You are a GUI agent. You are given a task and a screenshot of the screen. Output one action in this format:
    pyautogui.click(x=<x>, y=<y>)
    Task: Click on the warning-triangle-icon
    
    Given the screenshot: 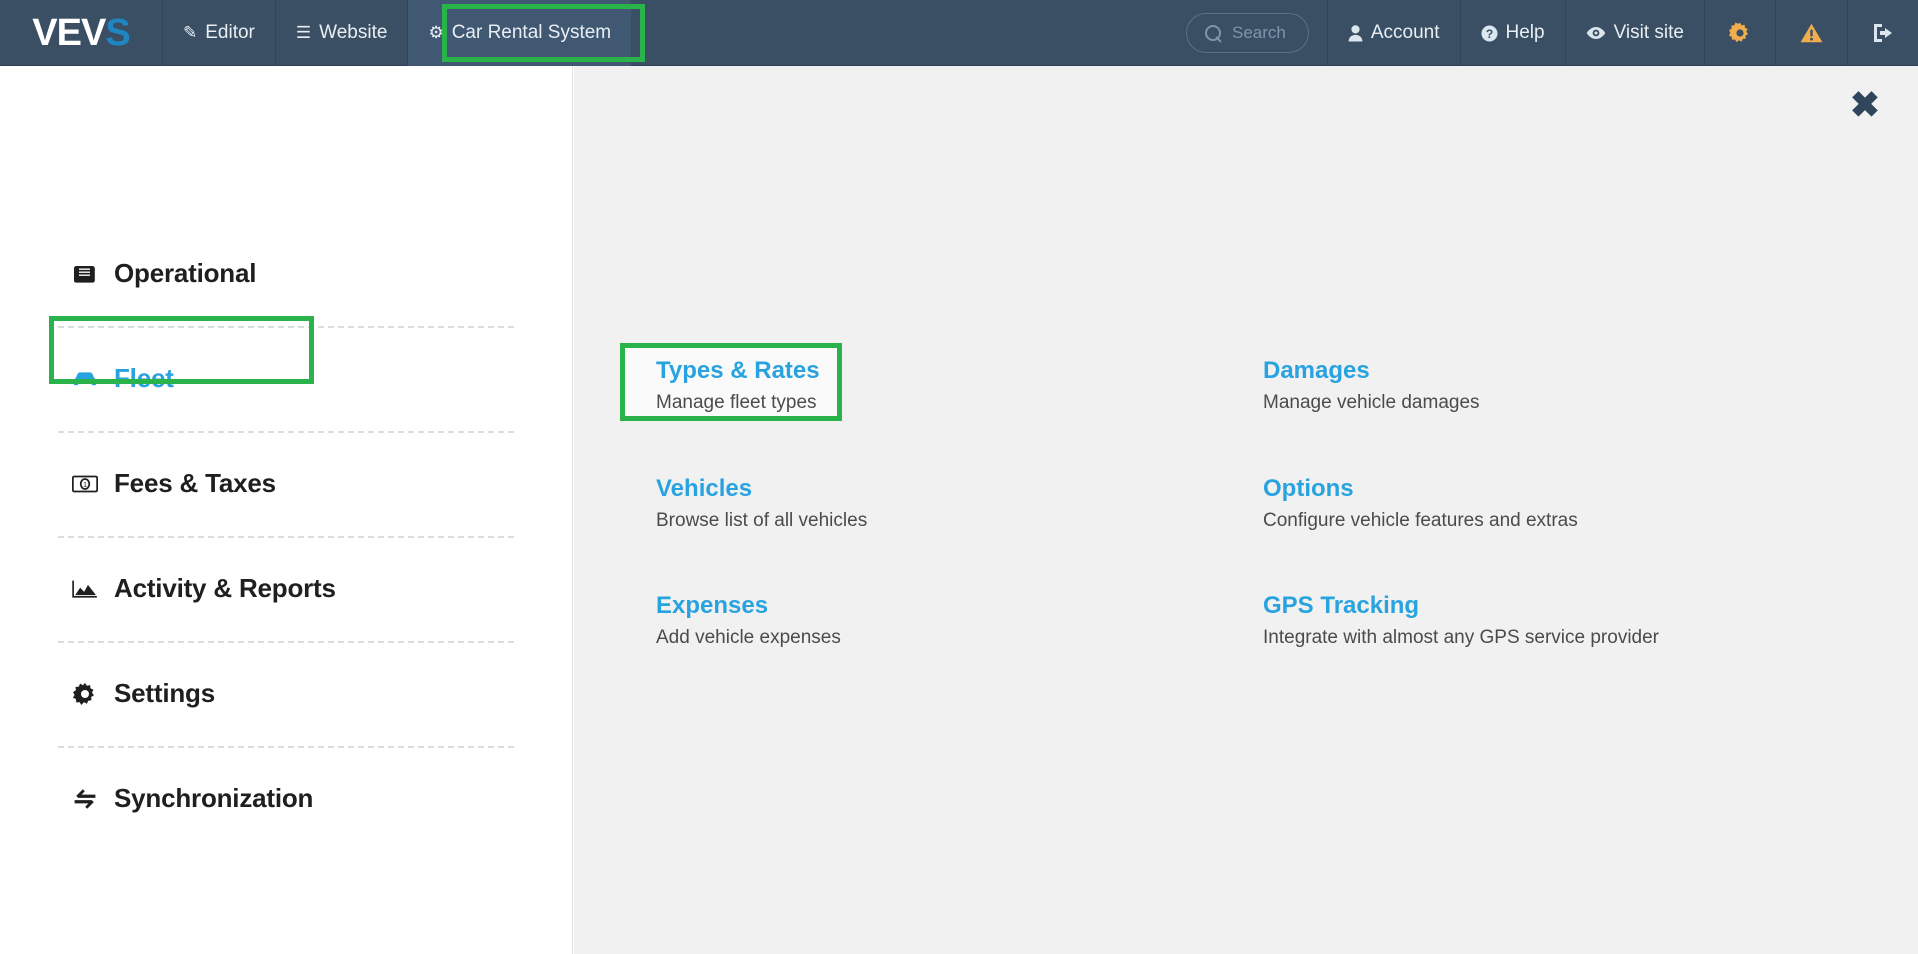 What is the action you would take?
    pyautogui.click(x=1811, y=33)
    